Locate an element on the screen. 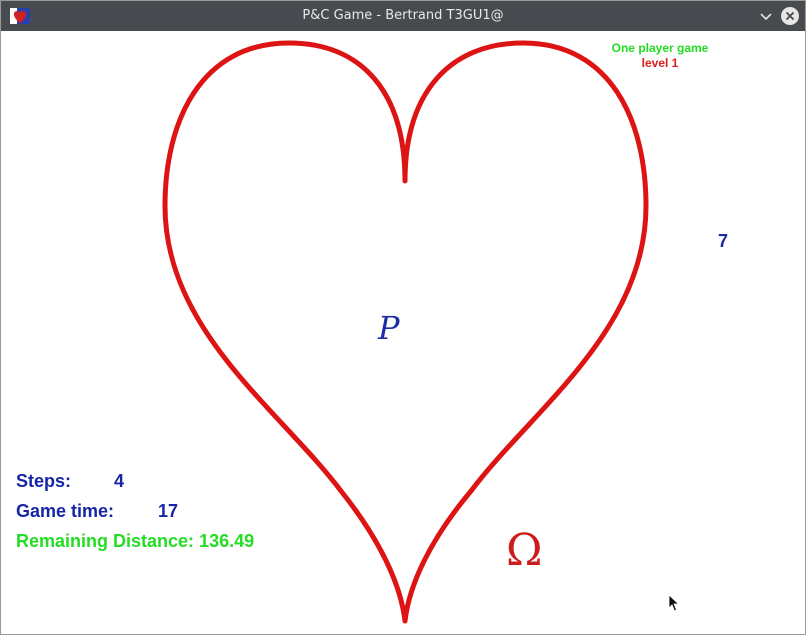 This screenshot has width=806, height=635. remaining-distance-stat: Remaining Distance: 136.49 is located at coordinates (135, 541).